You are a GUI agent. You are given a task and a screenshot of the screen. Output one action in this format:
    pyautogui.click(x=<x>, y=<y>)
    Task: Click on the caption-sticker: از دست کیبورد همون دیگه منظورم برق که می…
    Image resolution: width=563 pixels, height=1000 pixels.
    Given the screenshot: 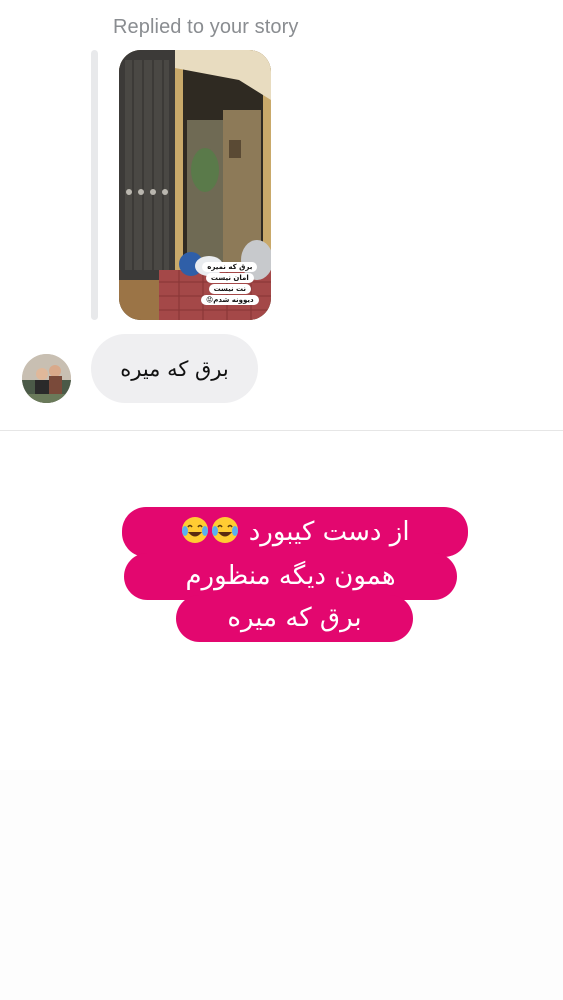 What is the action you would take?
    pyautogui.click(x=281, y=574)
    